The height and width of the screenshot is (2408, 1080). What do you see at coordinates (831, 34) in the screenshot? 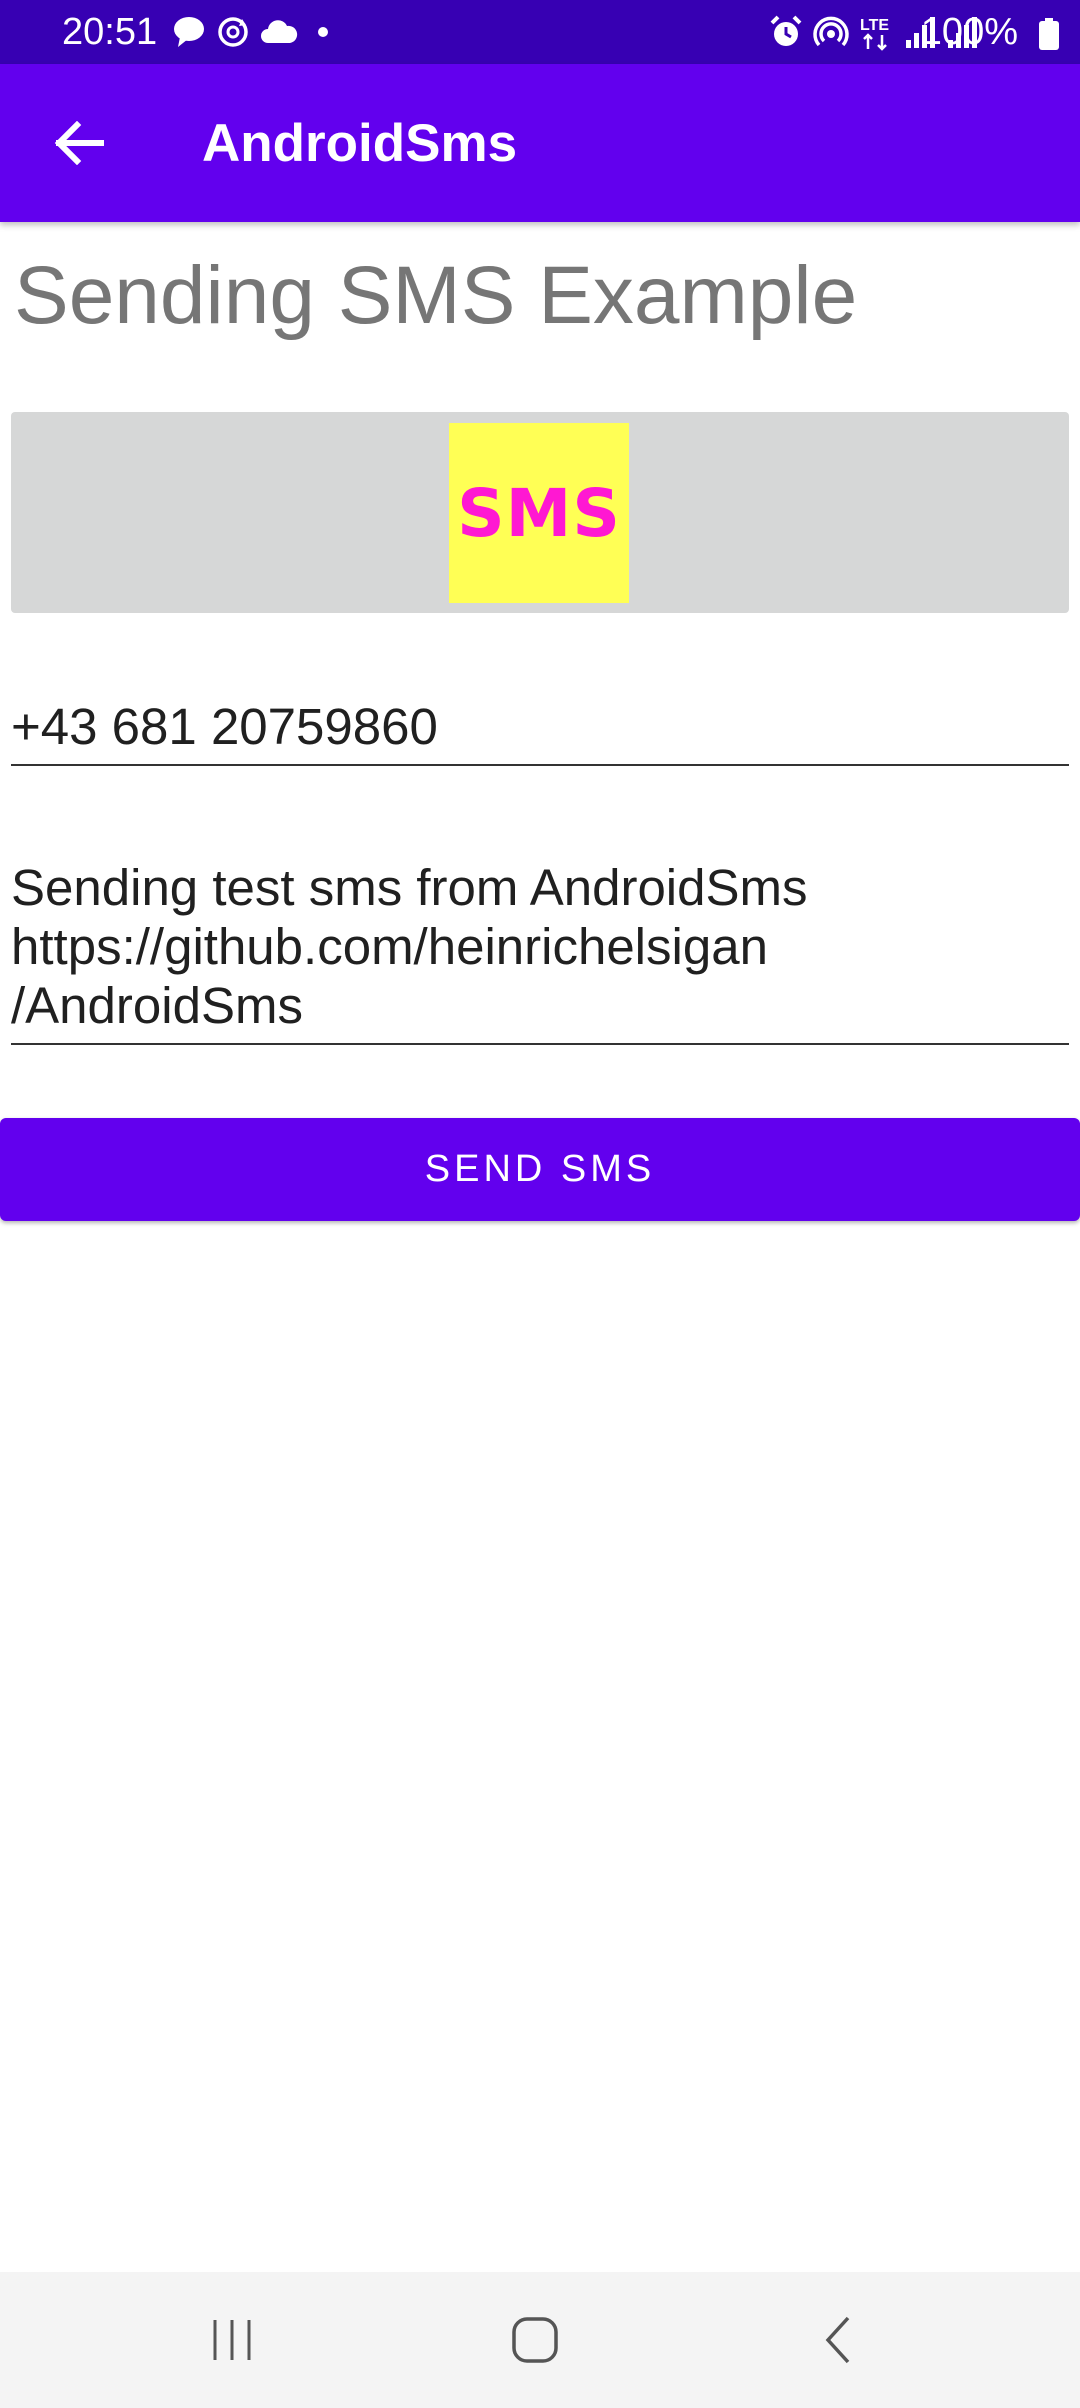
I see `hotspot-icon` at bounding box center [831, 34].